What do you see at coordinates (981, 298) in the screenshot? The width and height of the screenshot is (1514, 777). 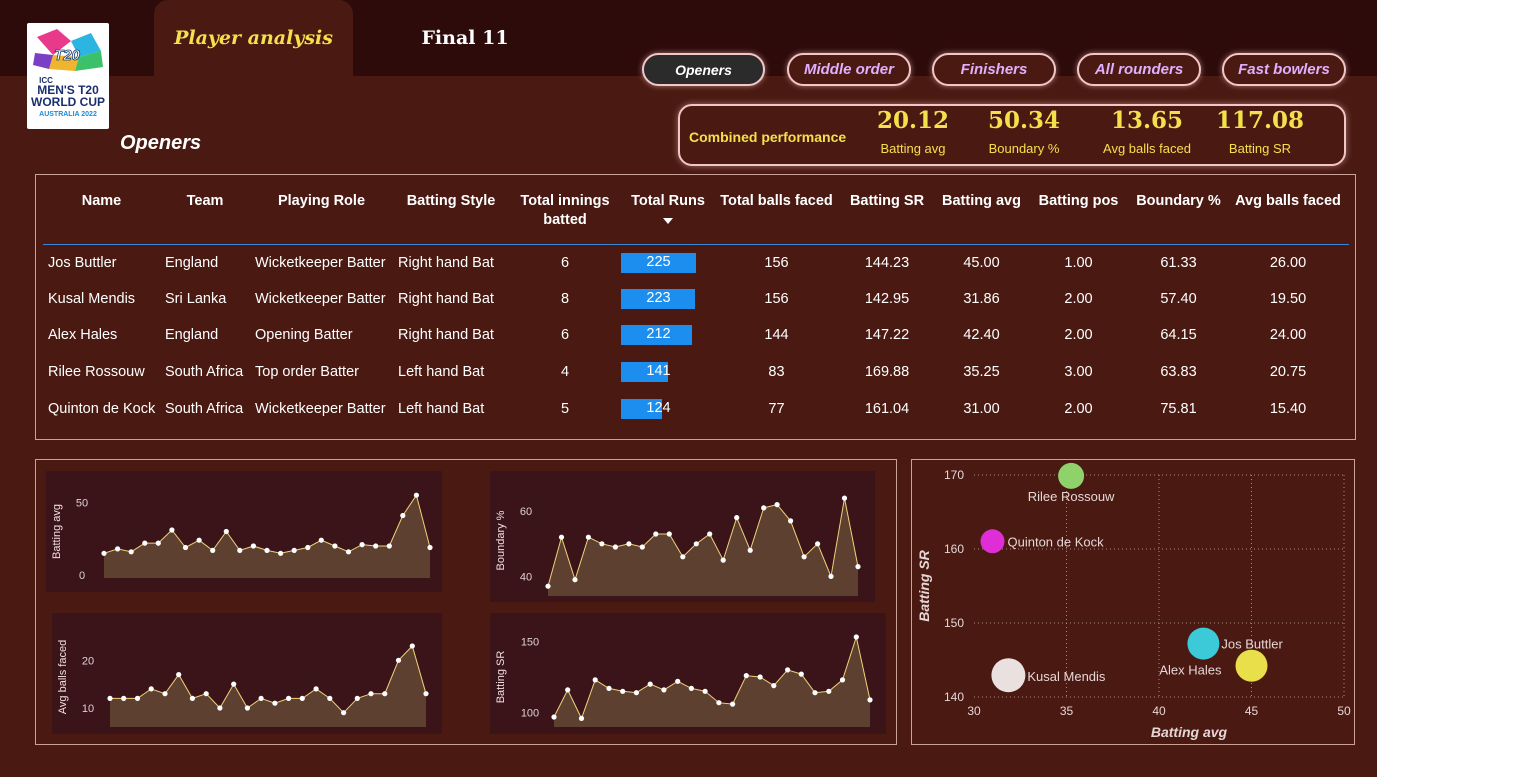 I see `cell-batting-avg: 31.86` at bounding box center [981, 298].